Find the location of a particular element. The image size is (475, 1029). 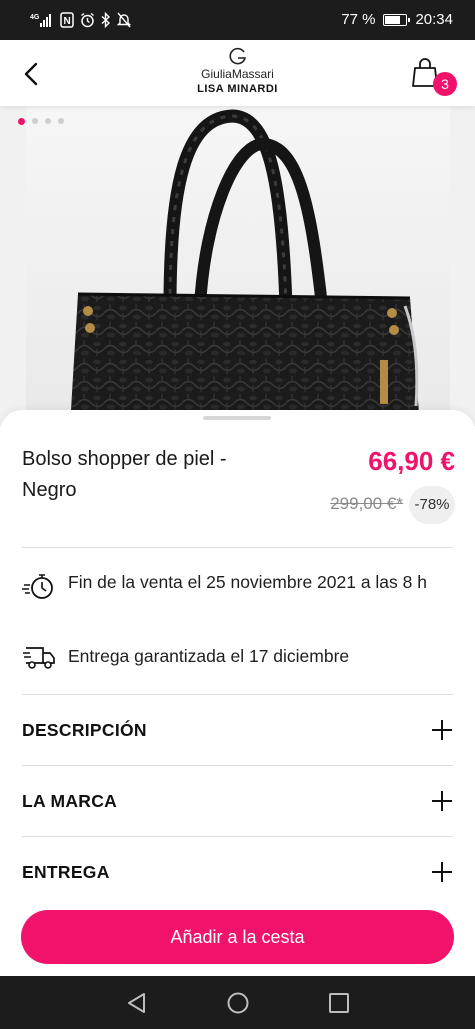

nav-home-icon is located at coordinates (238, 1003).